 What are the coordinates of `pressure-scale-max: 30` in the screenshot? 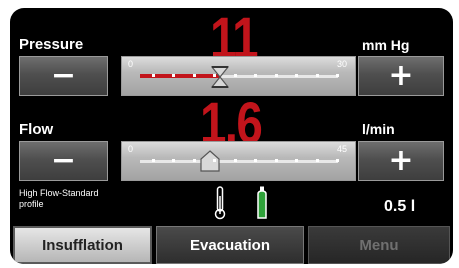 It's located at (341, 64).